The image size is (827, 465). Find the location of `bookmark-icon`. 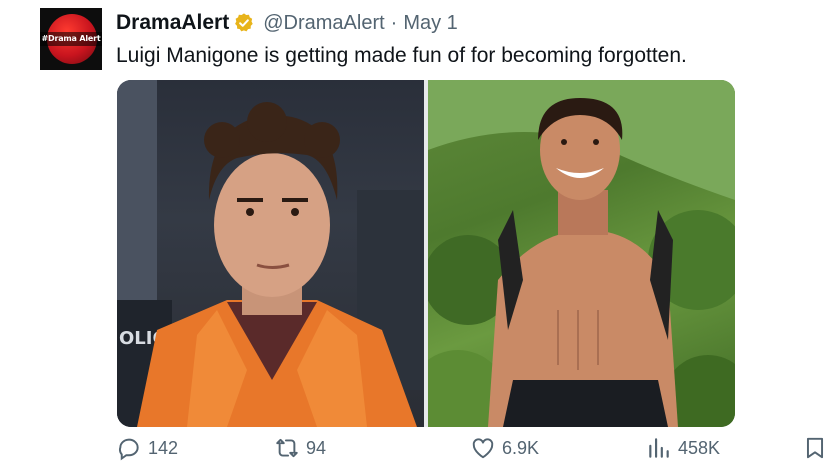

bookmark-icon is located at coordinates (815, 448).